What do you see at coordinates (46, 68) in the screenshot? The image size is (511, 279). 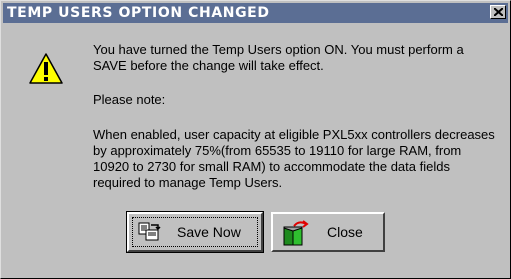 I see `warning-icon` at bounding box center [46, 68].